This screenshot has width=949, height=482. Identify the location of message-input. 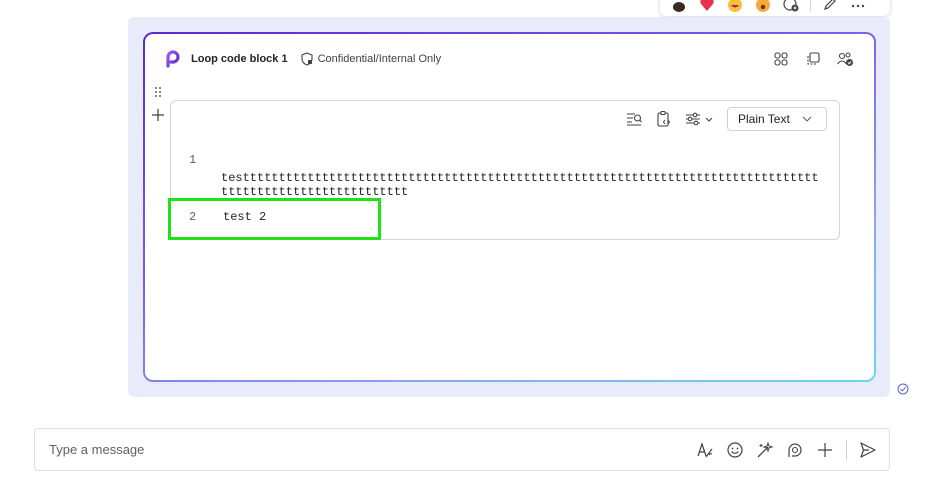
(371, 449).